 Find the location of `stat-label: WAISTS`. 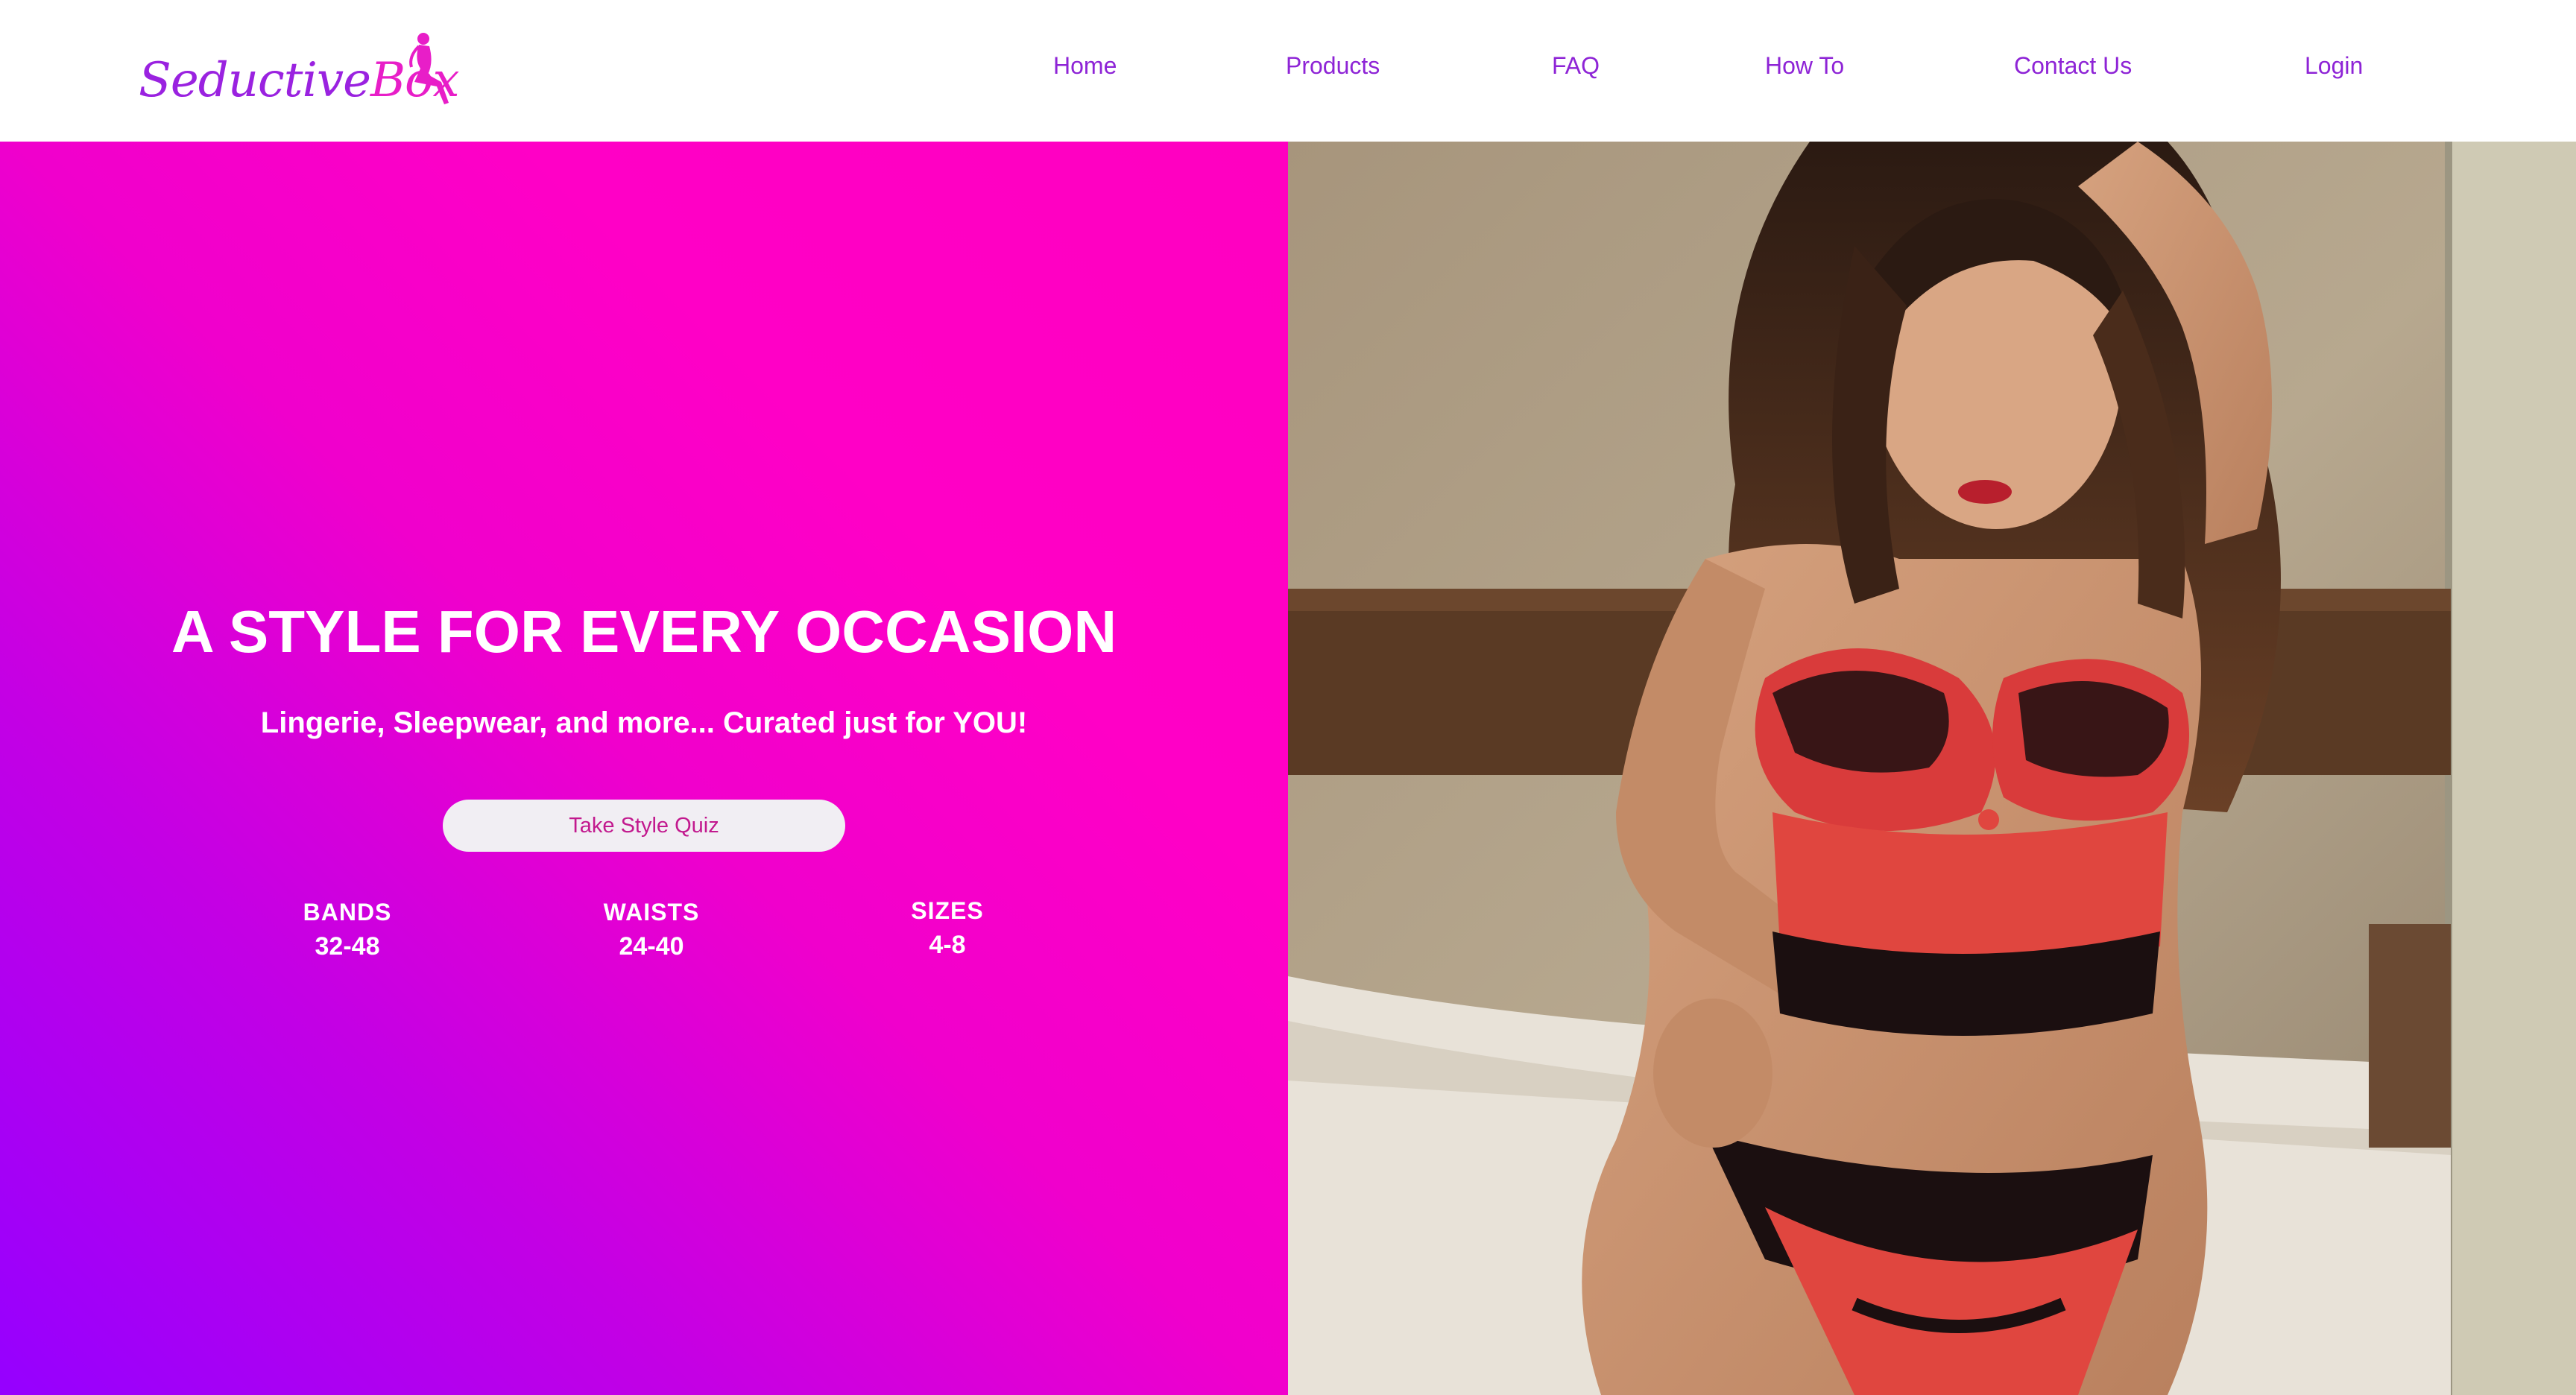

stat-label: WAISTS is located at coordinates (651, 912).